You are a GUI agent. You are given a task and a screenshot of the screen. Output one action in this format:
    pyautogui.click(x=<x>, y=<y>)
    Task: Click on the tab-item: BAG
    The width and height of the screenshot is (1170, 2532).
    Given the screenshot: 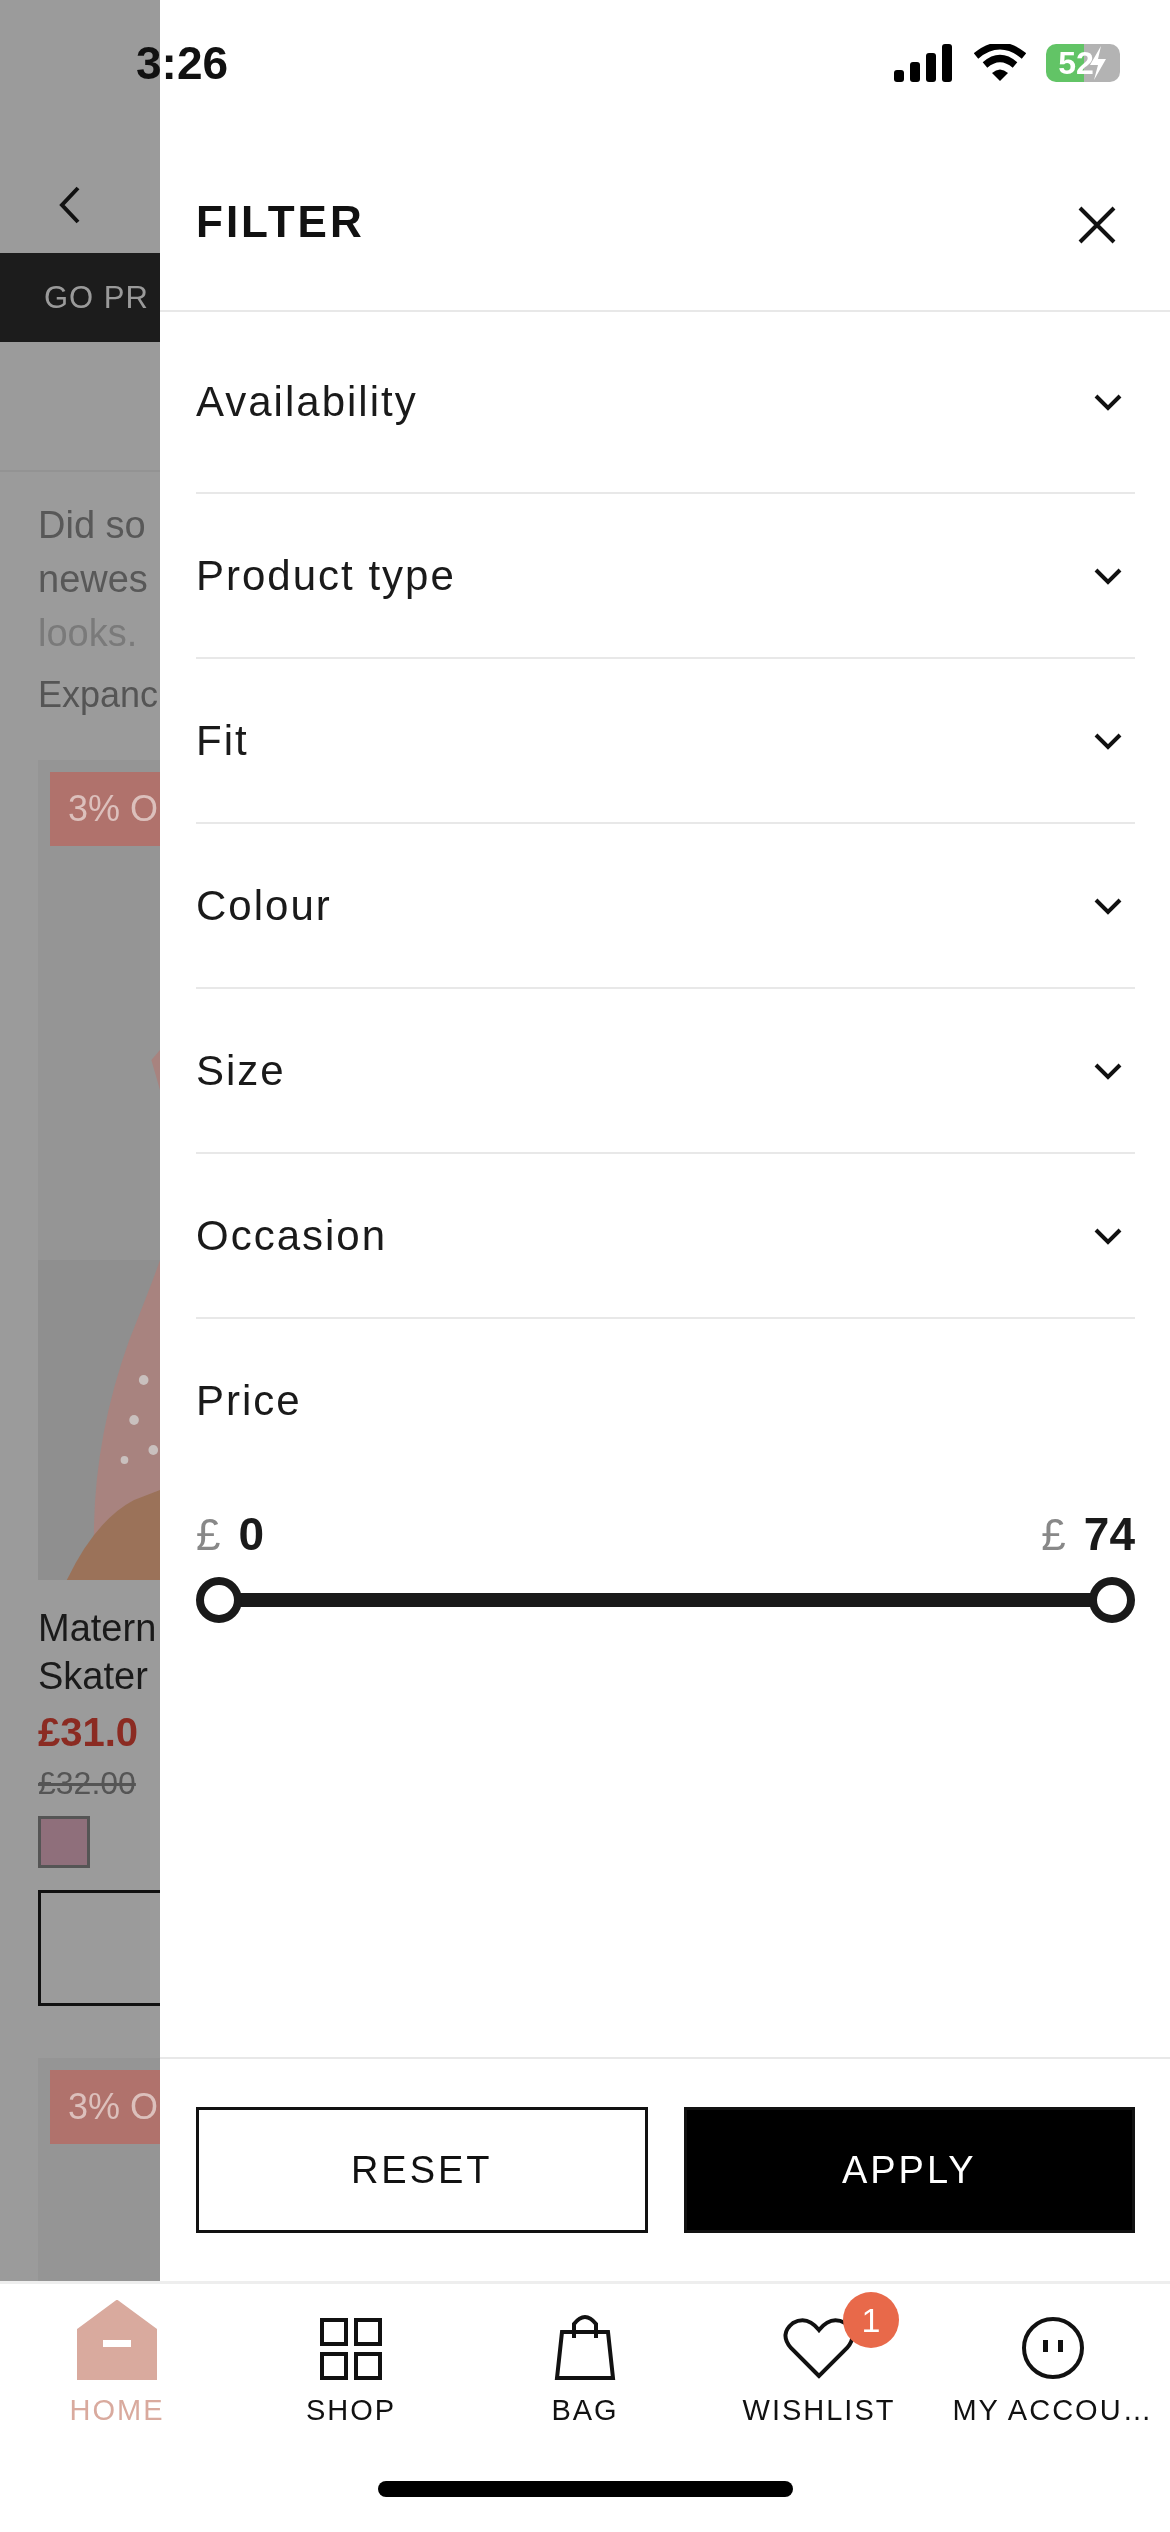 What is the action you would take?
    pyautogui.click(x=585, y=2355)
    